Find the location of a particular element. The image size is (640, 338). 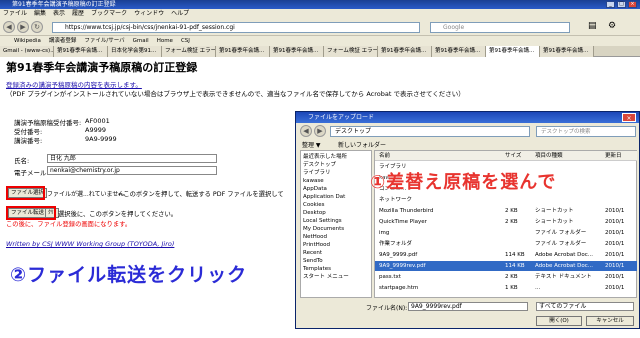

sidebar-item: Desktop is located at coordinates (336, 213).